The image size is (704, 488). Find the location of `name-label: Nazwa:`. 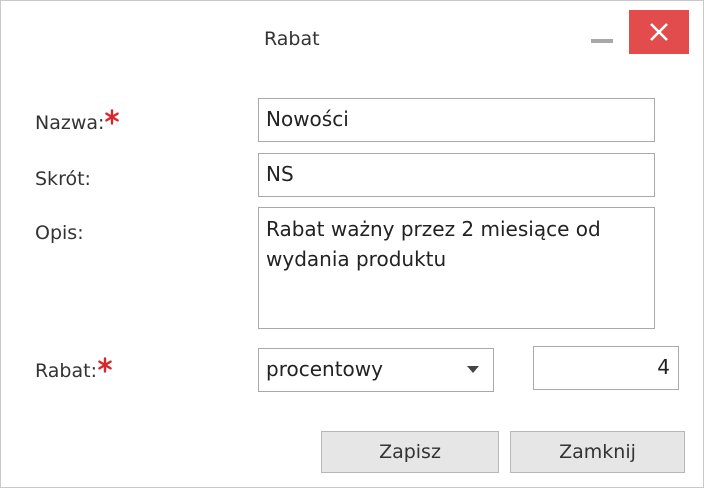

name-label: Nazwa: is located at coordinates (77, 122).